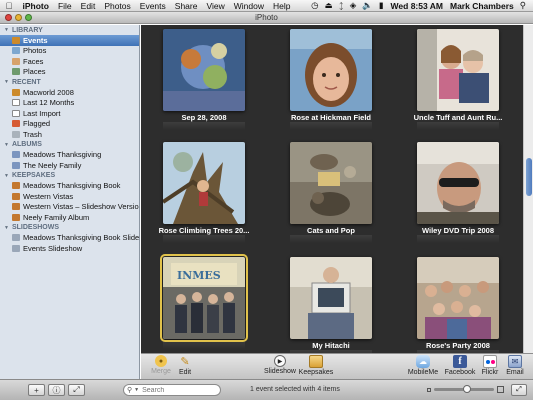 This screenshot has width=533, height=400. What do you see at coordinates (69, 40) in the screenshot?
I see `sidebar-item-events: Events` at bounding box center [69, 40].